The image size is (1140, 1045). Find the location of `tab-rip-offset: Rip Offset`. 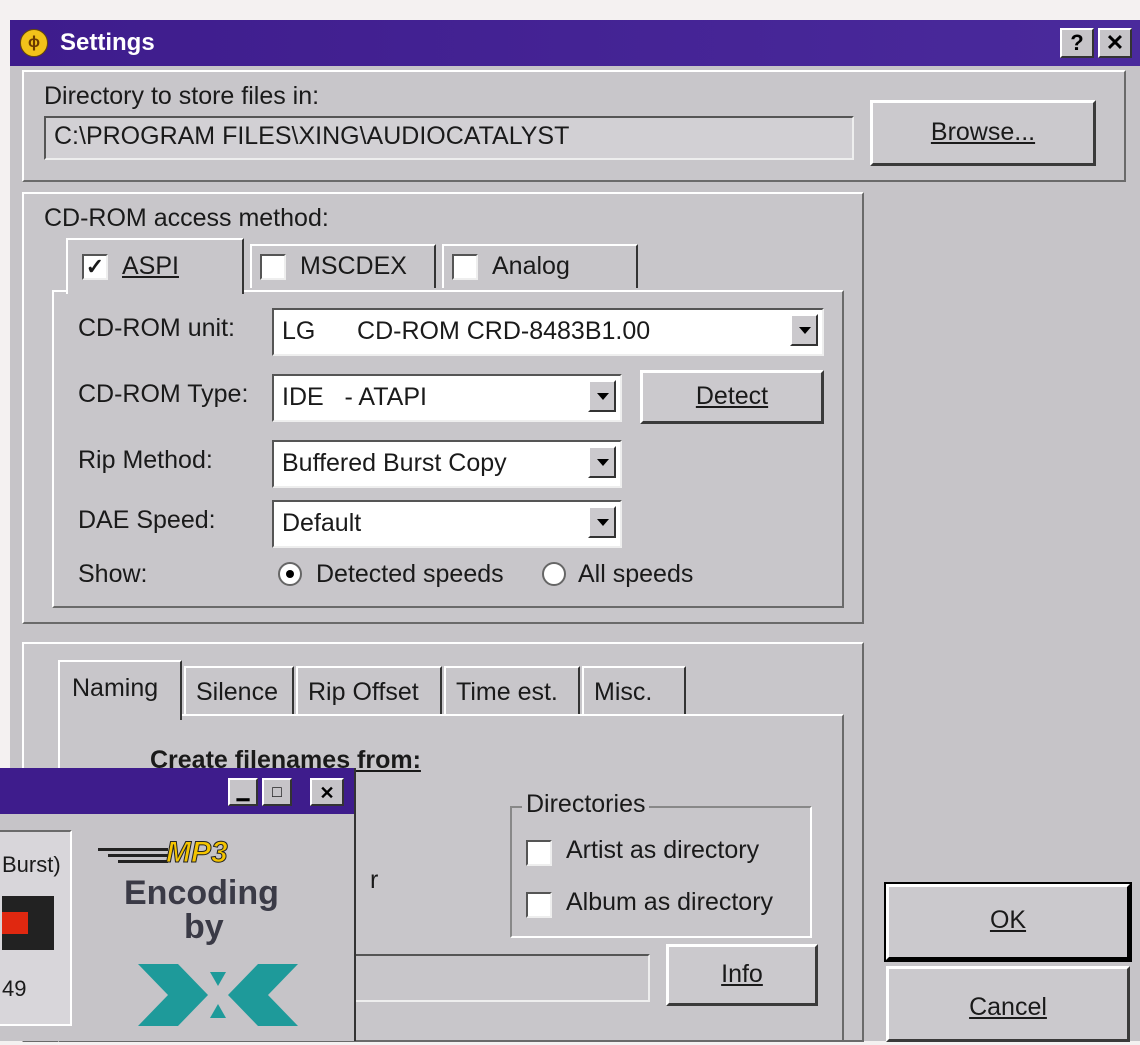

tab-rip-offset: Rip Offset is located at coordinates (369, 691).